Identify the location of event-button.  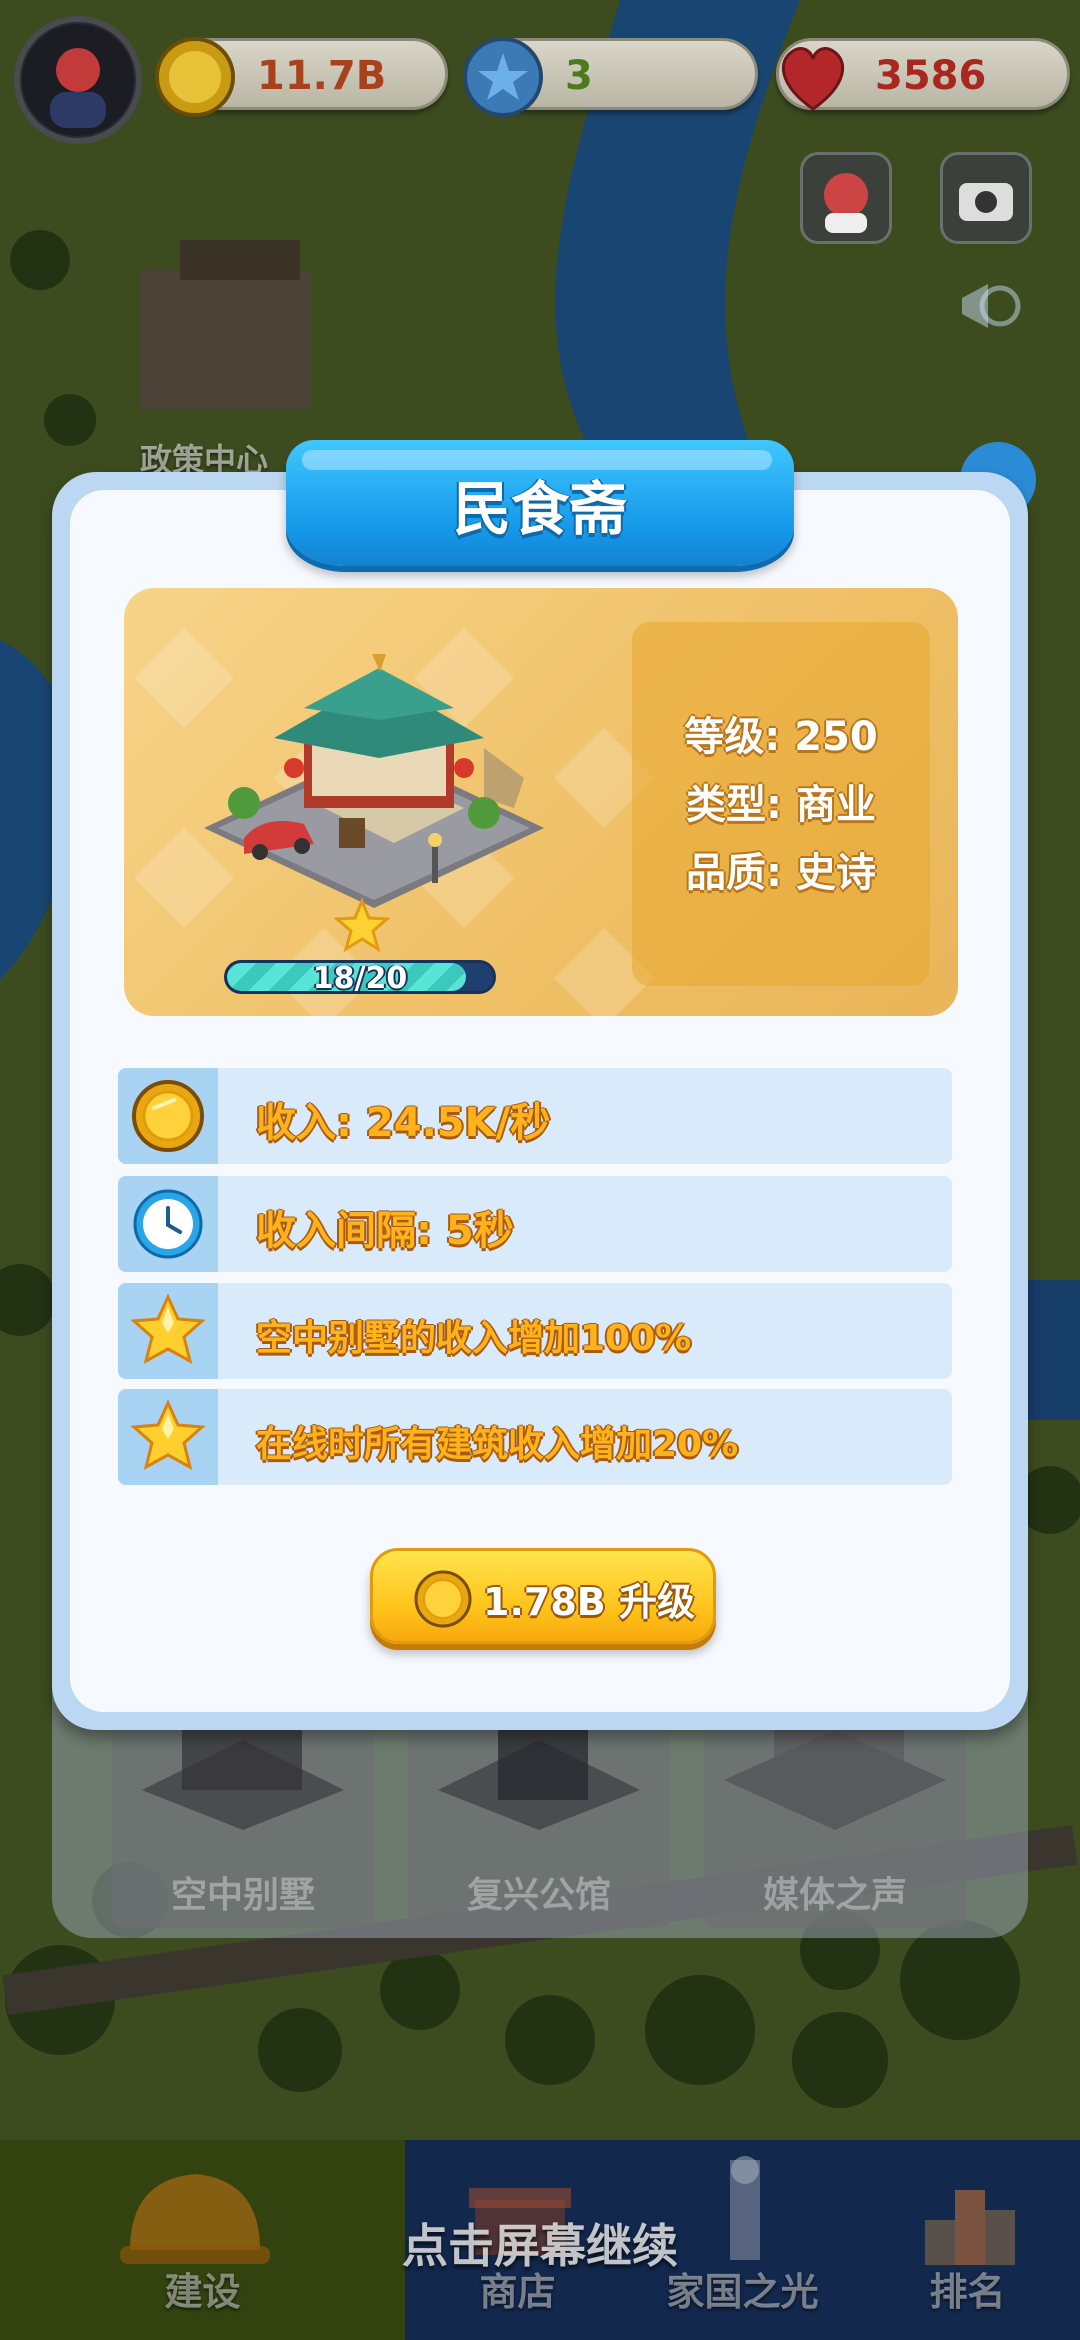
(846, 198).